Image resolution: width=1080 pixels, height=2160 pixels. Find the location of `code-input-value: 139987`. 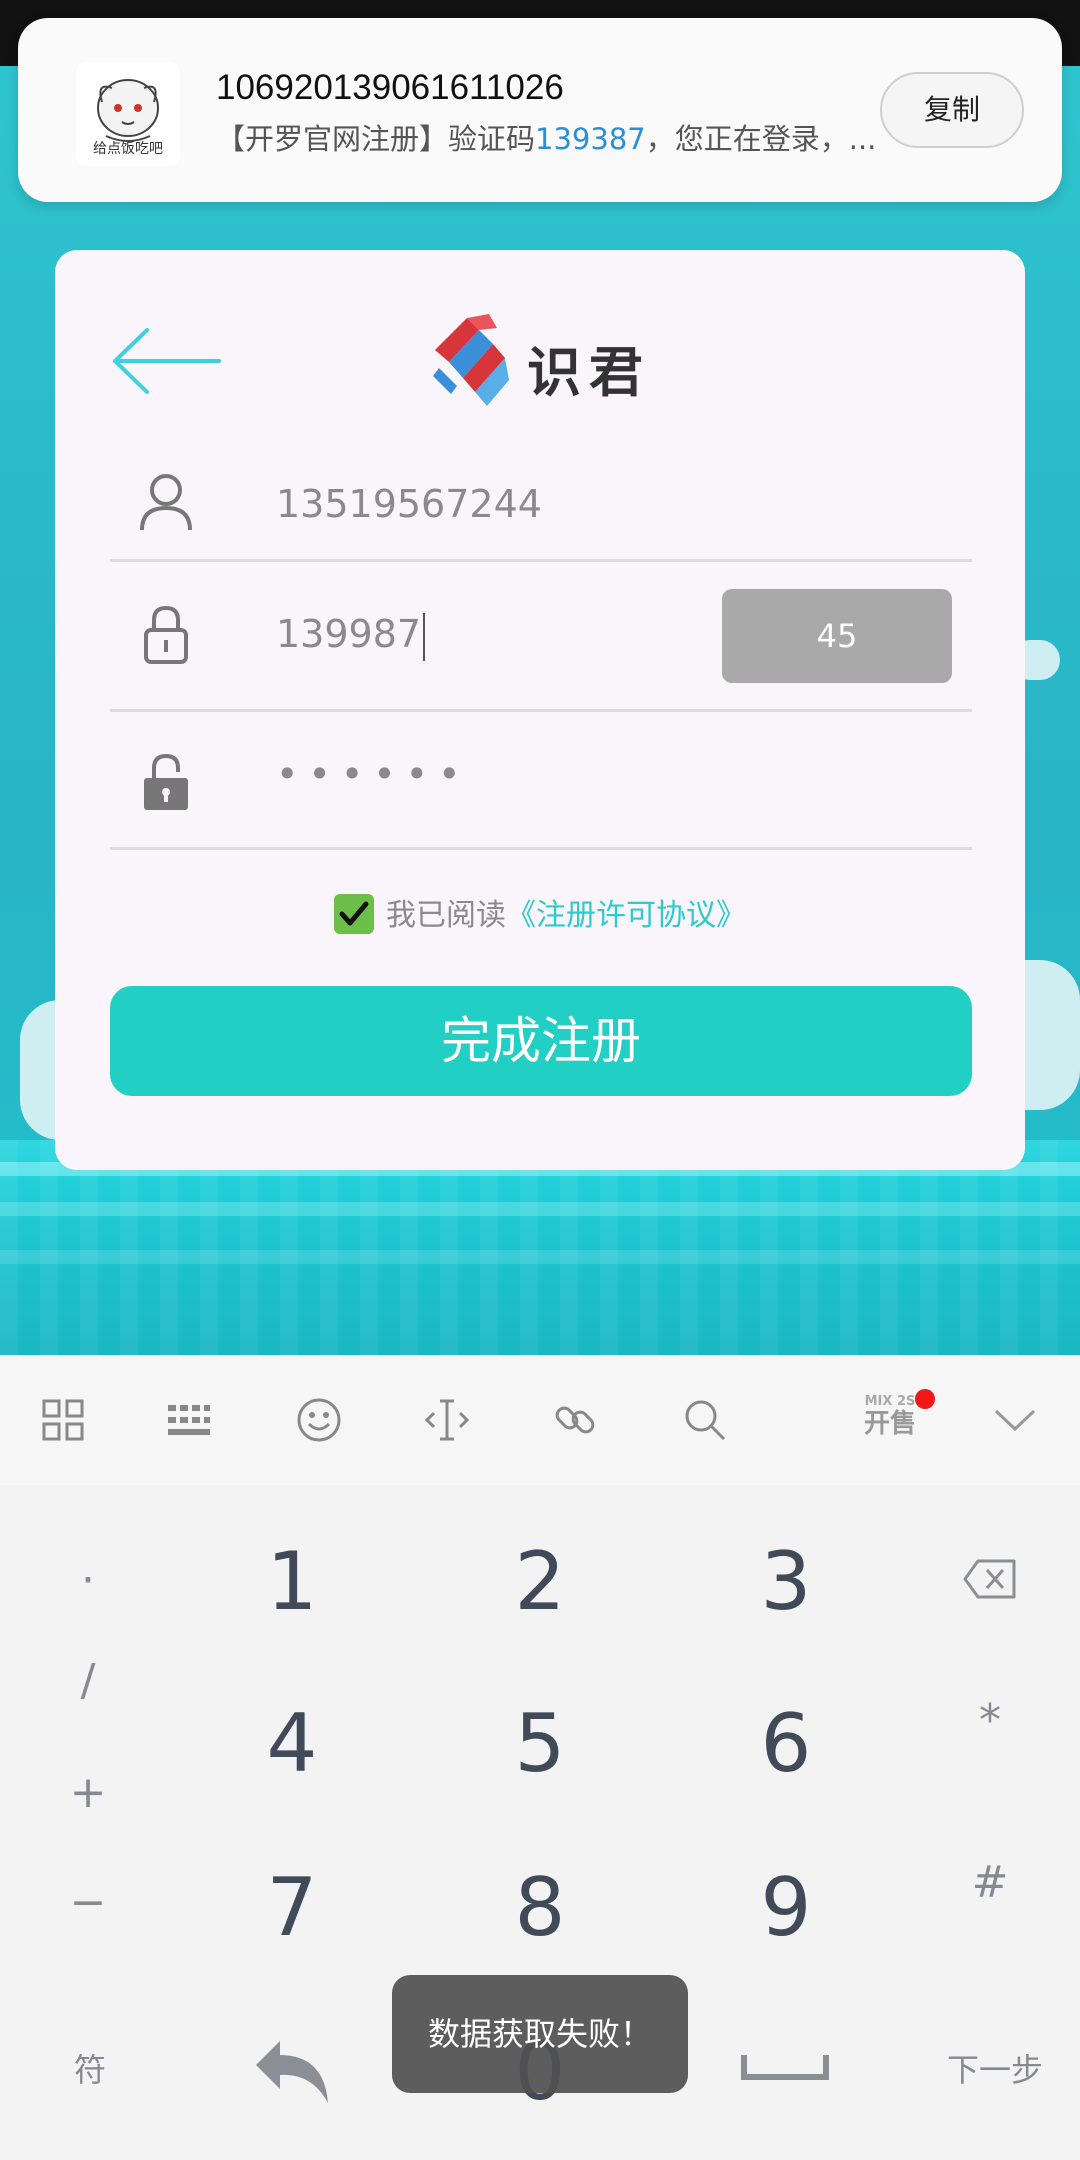

code-input-value: 139987 is located at coordinates (349, 634).